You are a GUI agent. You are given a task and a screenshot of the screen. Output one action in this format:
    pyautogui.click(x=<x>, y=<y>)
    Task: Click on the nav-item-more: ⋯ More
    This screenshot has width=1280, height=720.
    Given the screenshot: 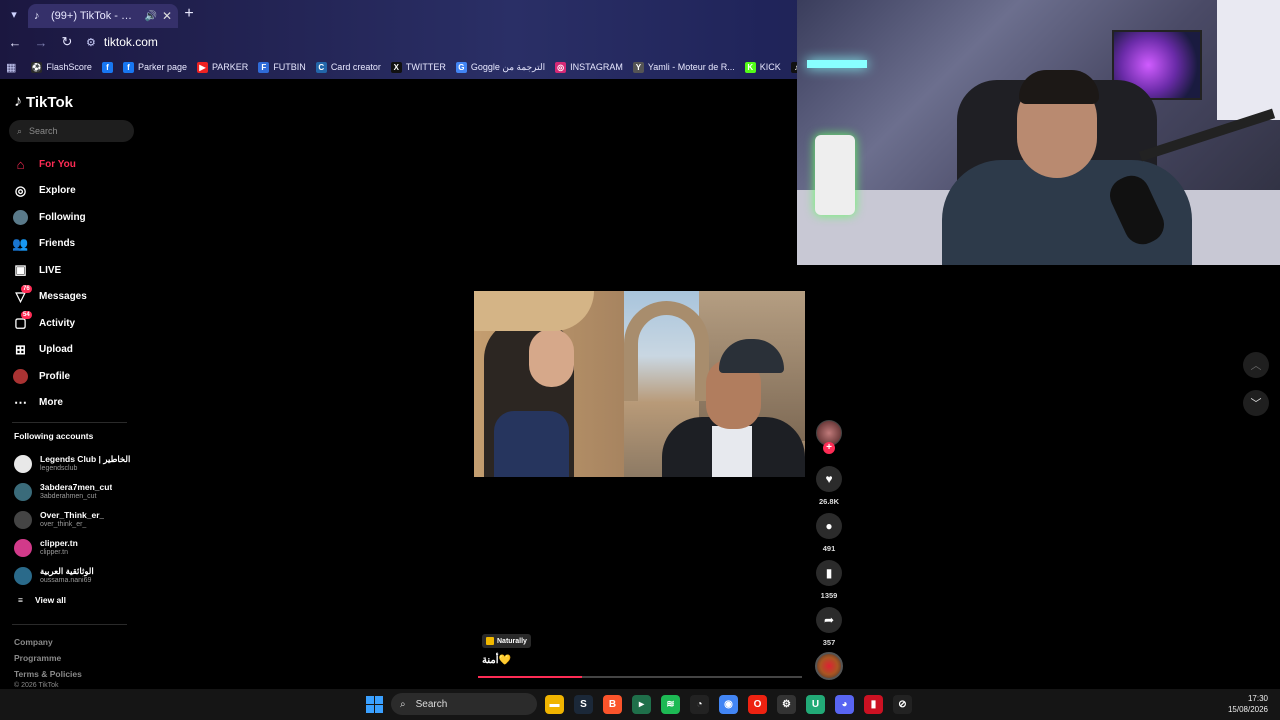 What is the action you would take?
    pyautogui.click(x=74, y=403)
    